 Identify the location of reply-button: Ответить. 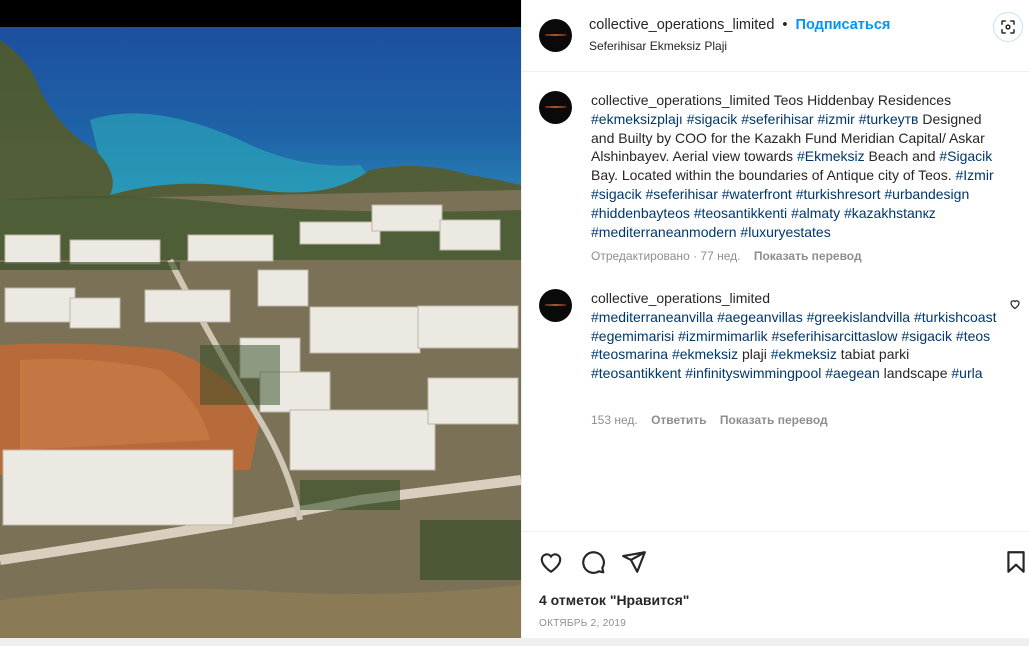
(678, 420).